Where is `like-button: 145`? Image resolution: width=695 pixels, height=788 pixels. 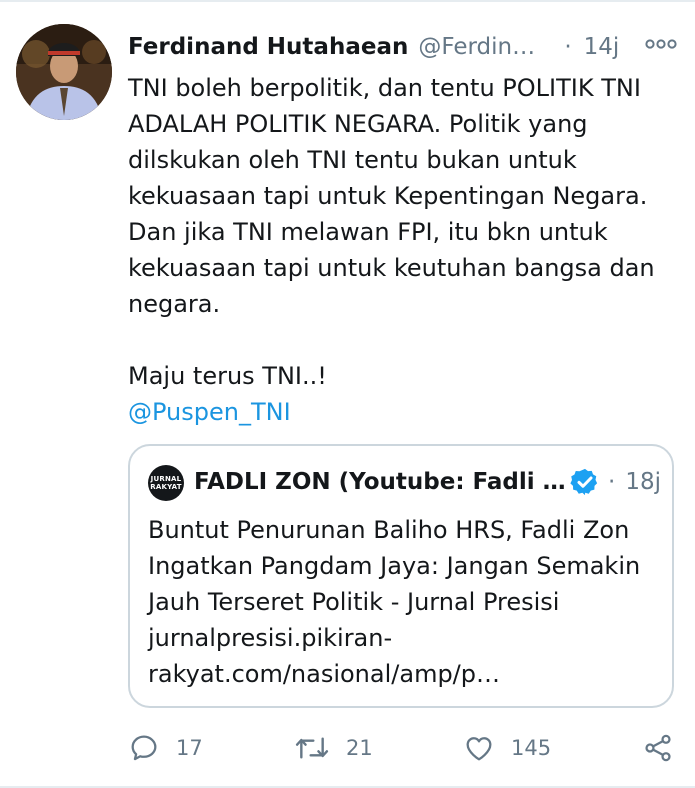
like-button: 145 is located at coordinates (507, 748).